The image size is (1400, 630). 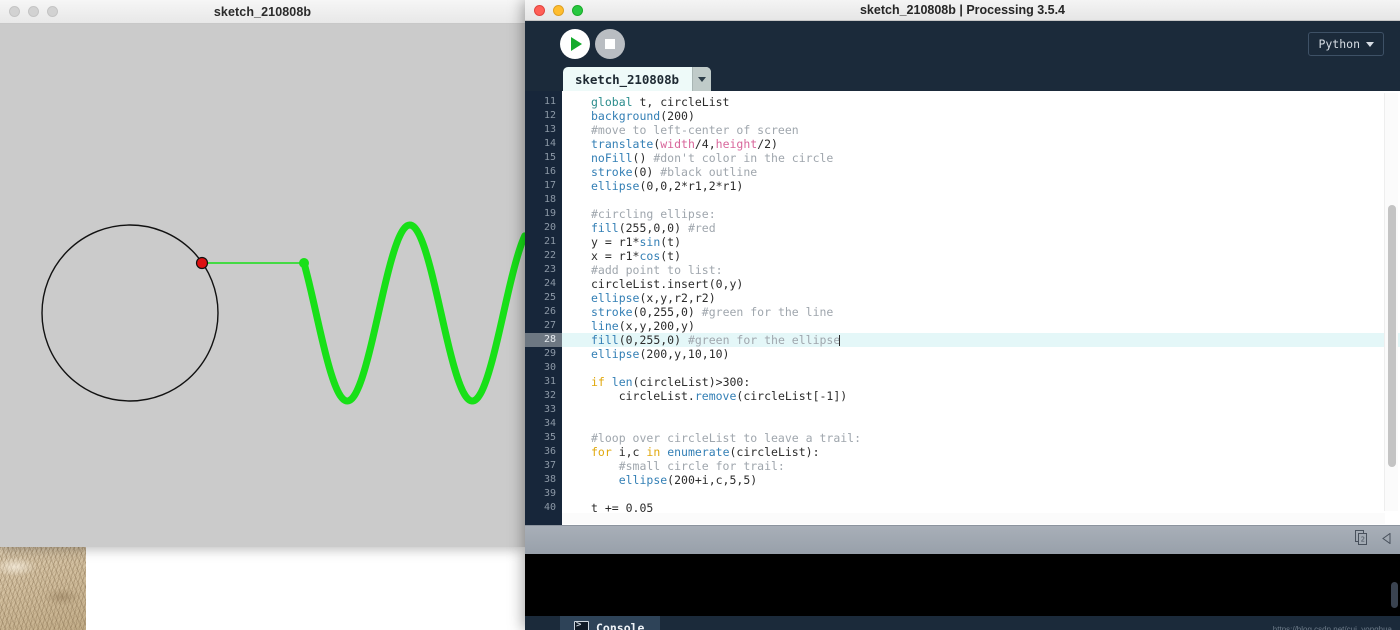 What do you see at coordinates (981, 396) in the screenshot?
I see `code-line: circleList.remove(circleList[-1])` at bounding box center [981, 396].